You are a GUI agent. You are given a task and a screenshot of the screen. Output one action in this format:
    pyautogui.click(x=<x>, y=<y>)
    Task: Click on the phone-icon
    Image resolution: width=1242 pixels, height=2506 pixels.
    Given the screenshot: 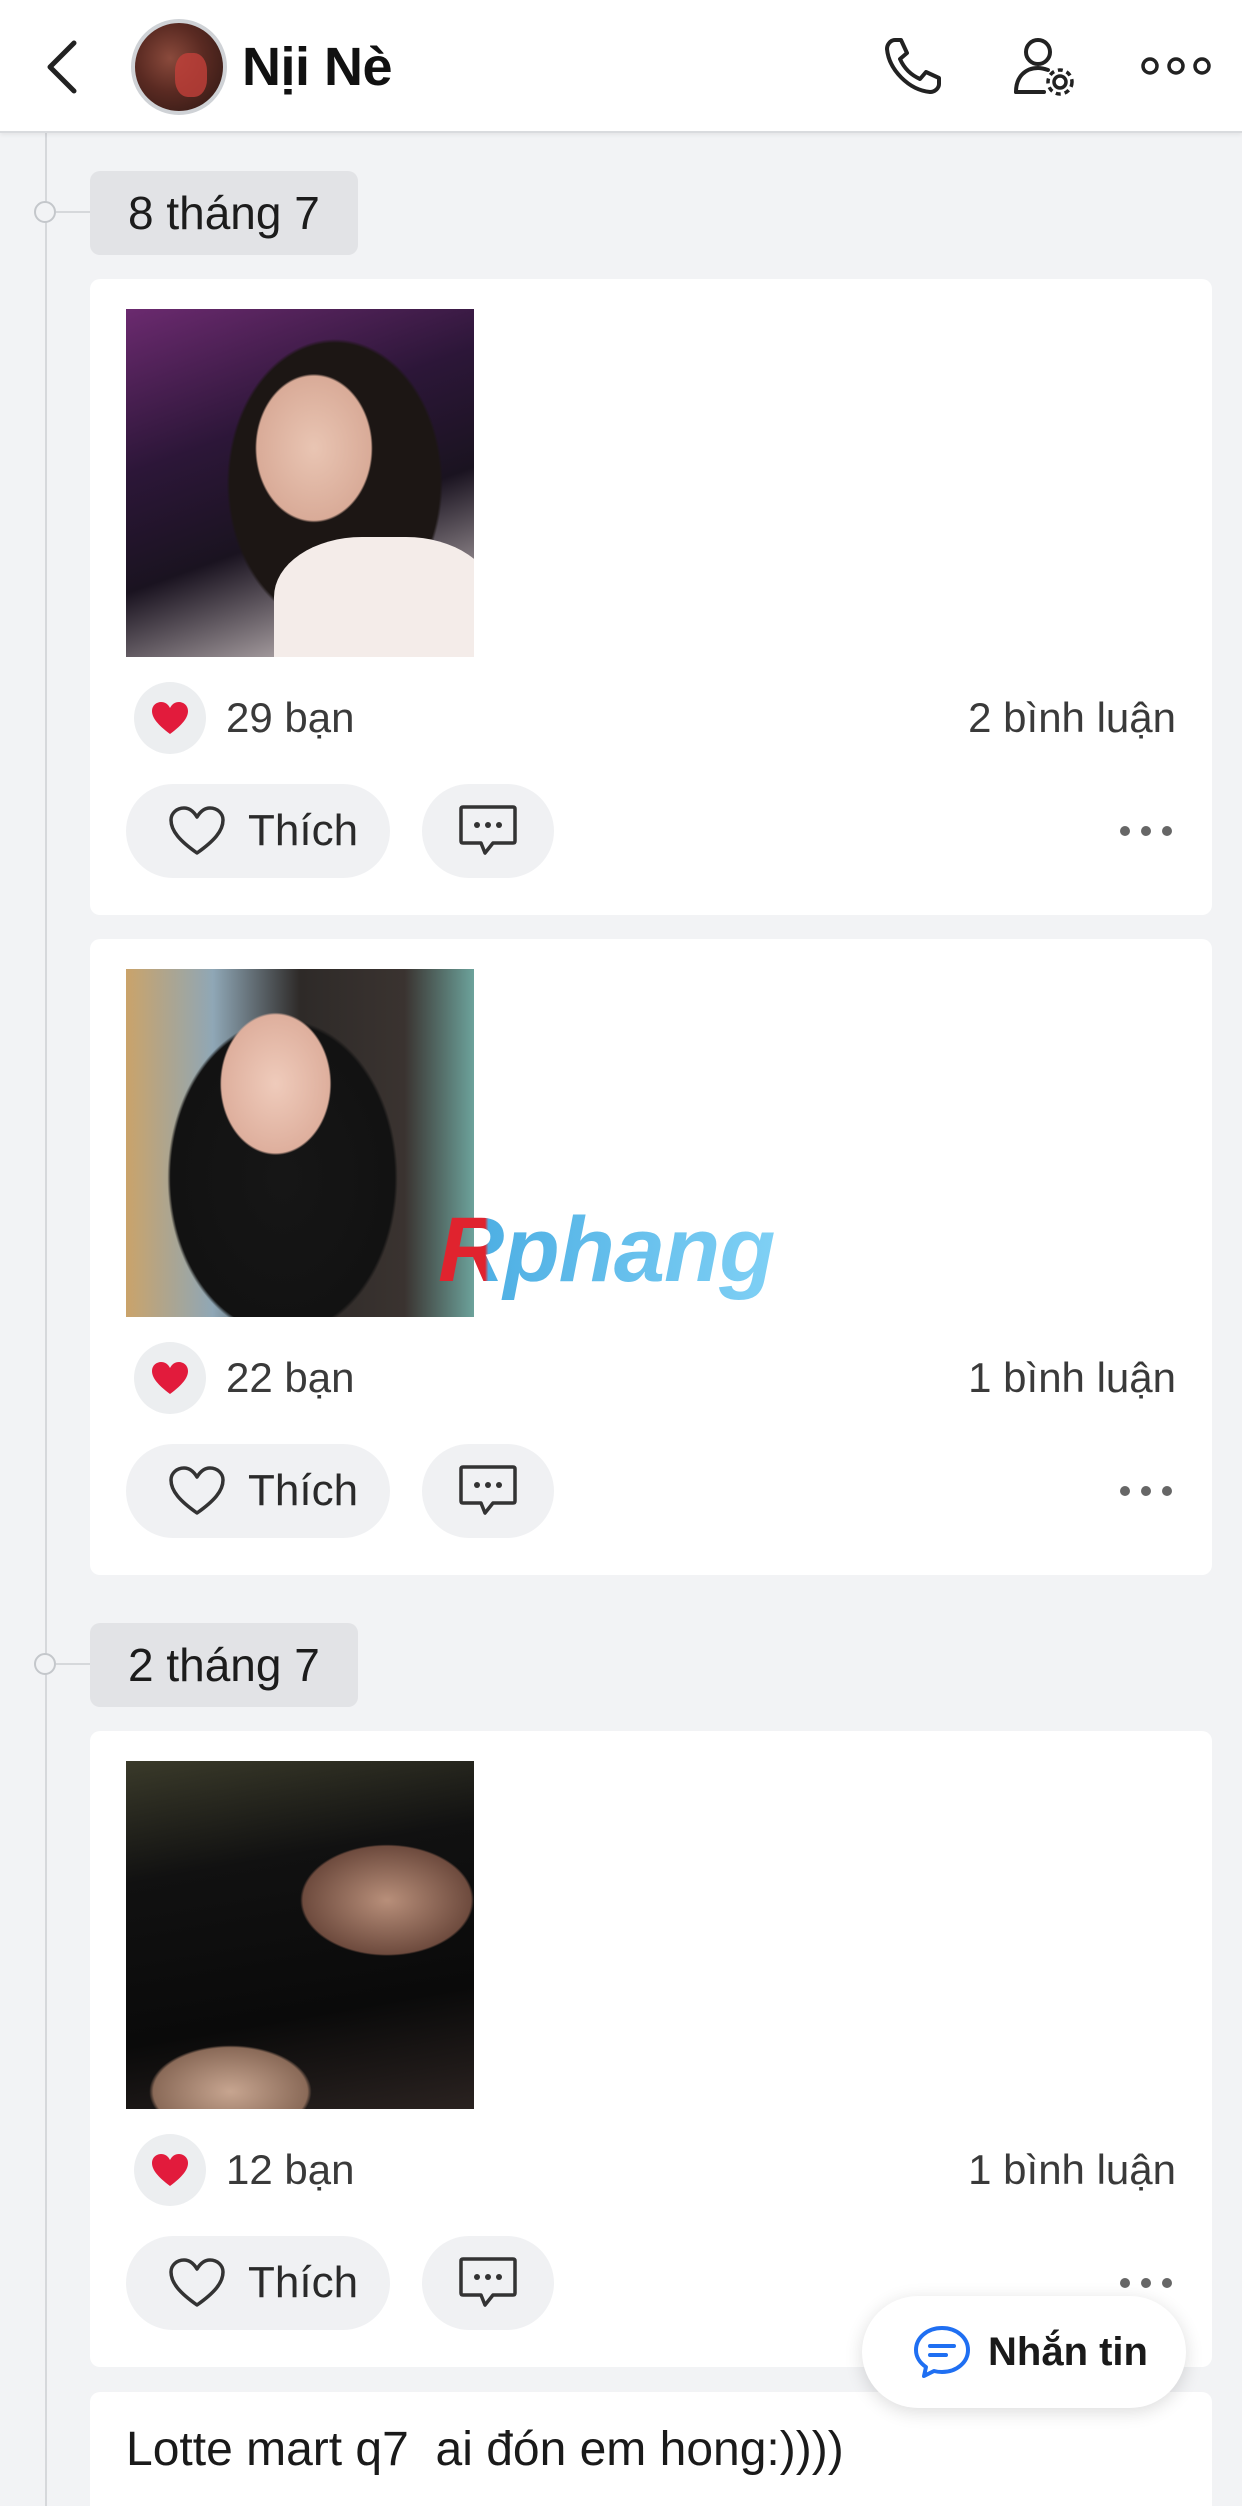 What is the action you would take?
    pyautogui.click(x=913, y=66)
    